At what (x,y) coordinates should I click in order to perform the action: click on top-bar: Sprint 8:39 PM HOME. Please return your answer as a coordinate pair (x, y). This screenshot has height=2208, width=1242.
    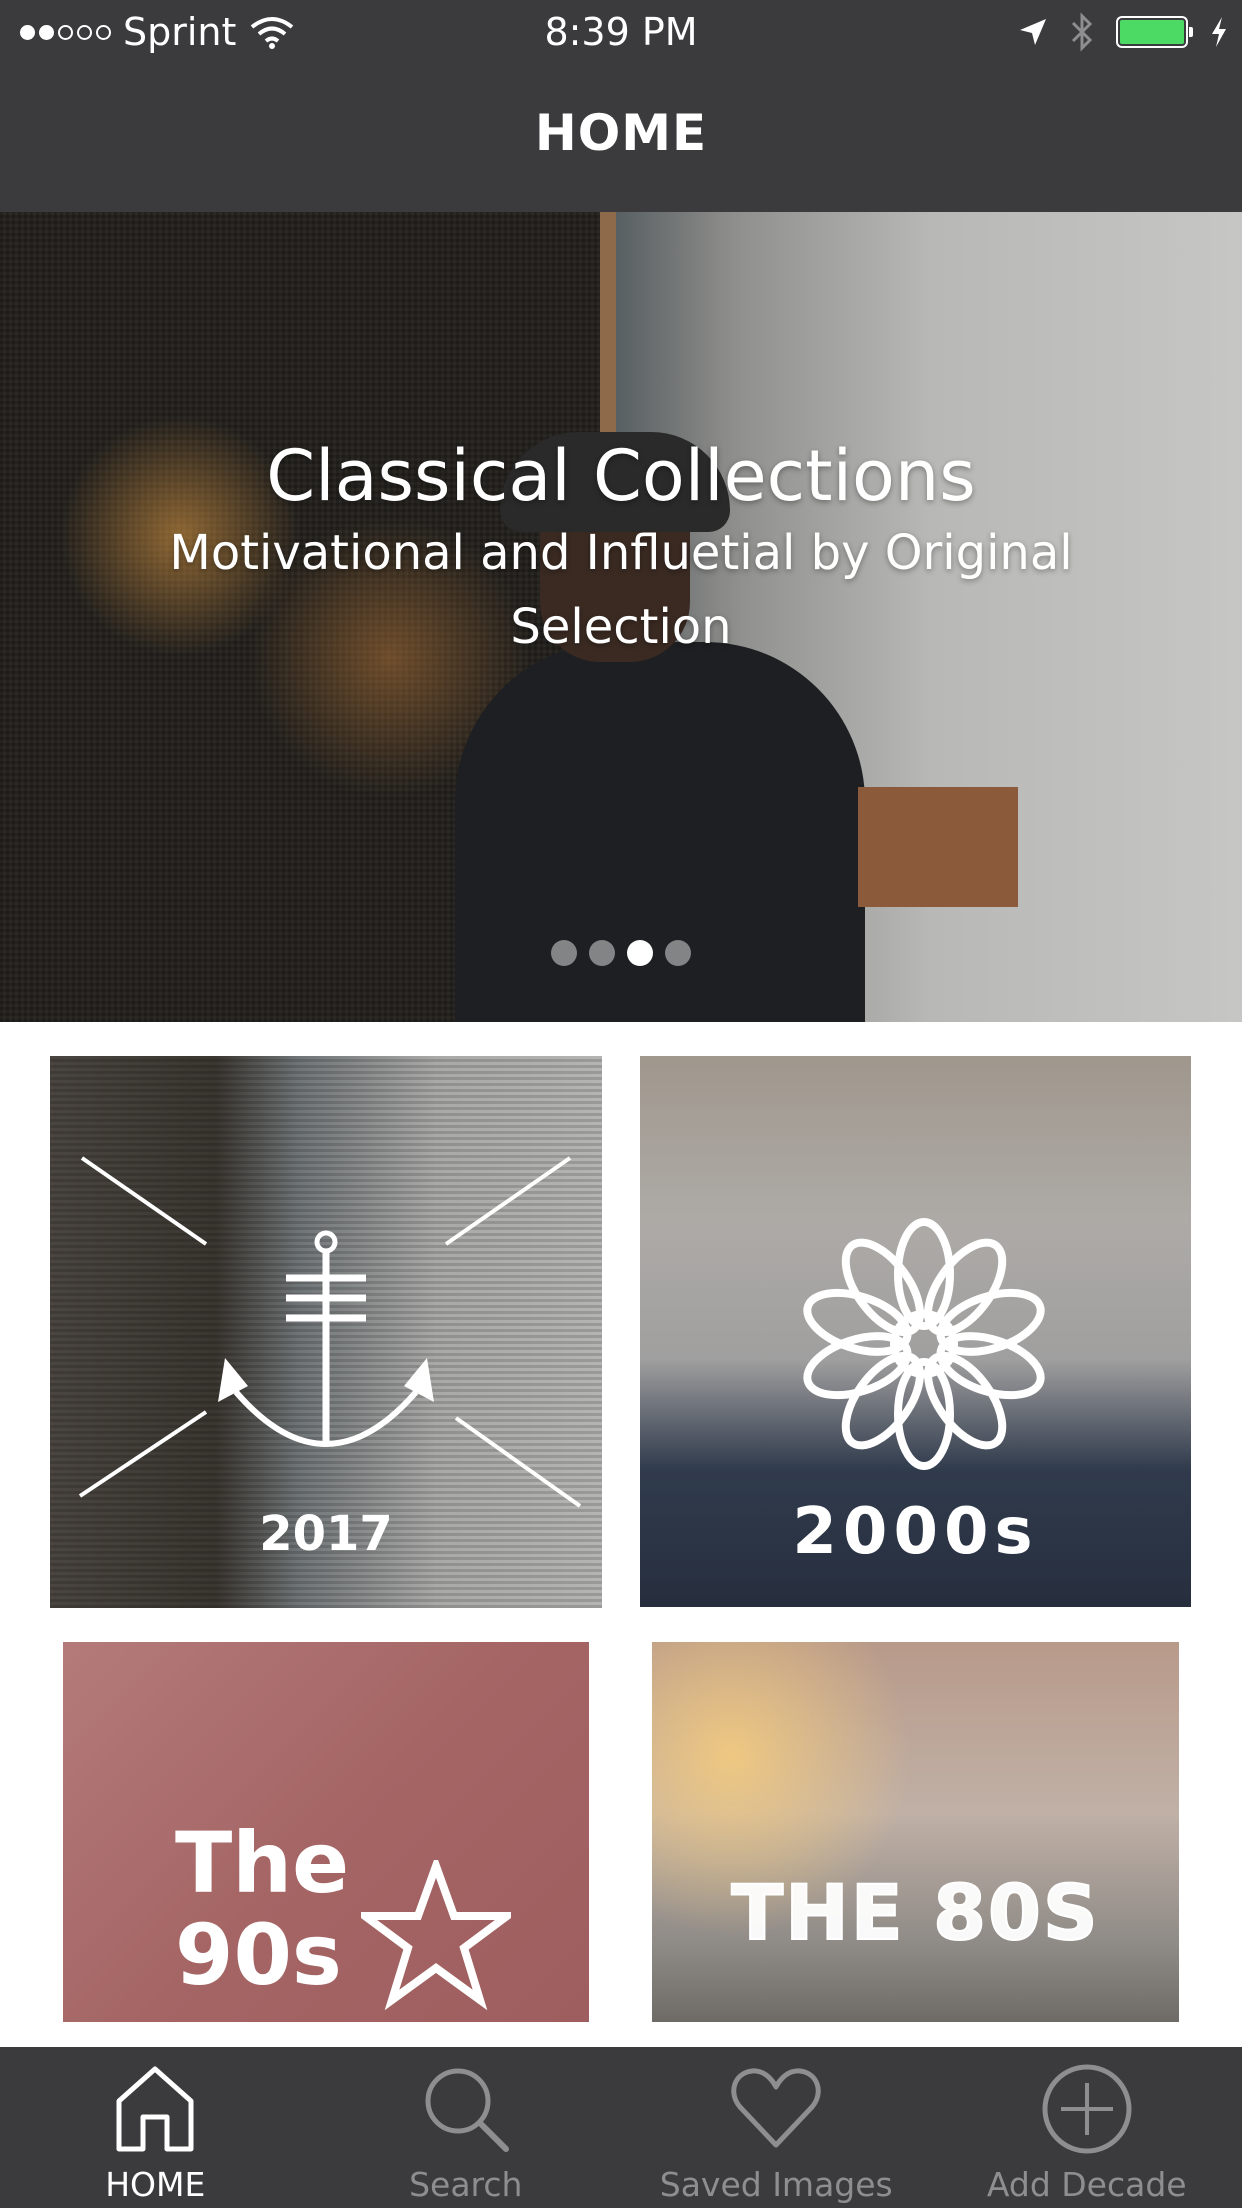
    Looking at the image, I should click on (621, 106).